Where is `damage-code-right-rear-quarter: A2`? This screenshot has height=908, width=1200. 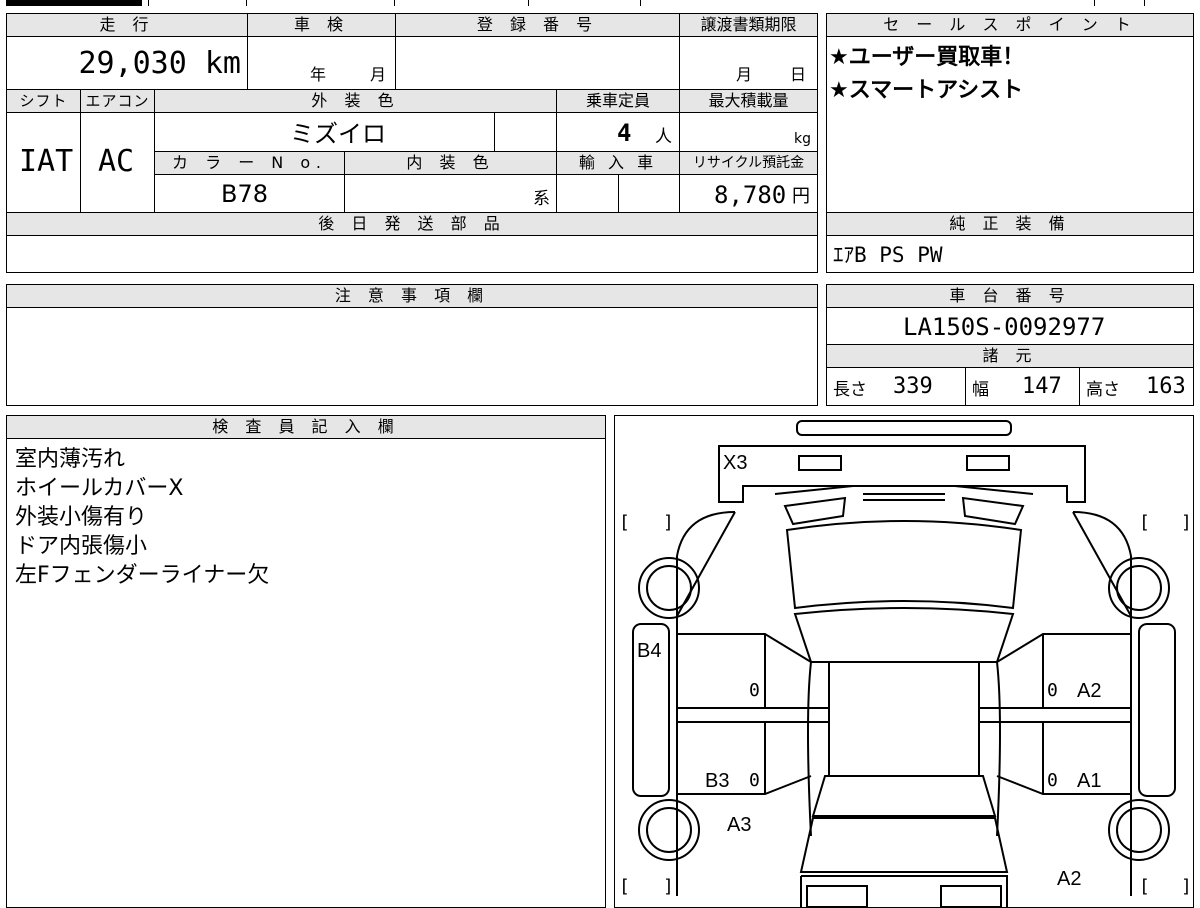
damage-code-right-rear-quarter: A2 is located at coordinates (1069, 879).